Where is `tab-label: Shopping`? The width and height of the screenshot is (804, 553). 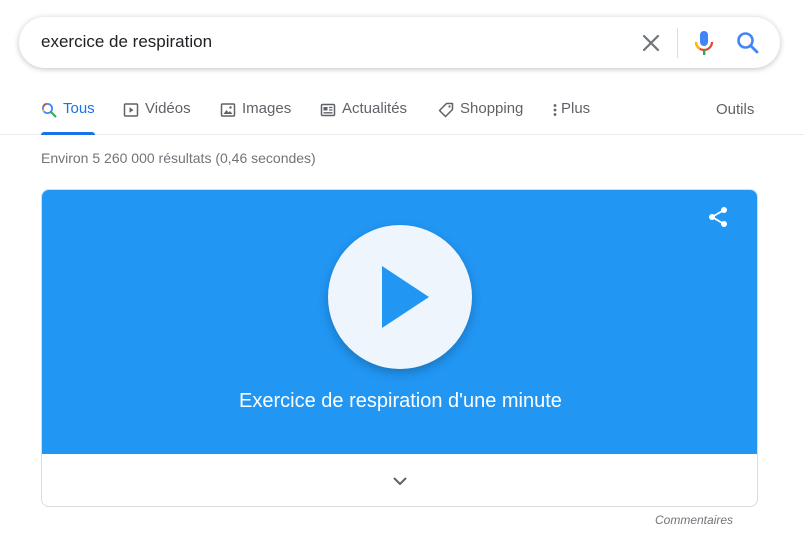 tab-label: Shopping is located at coordinates (492, 108).